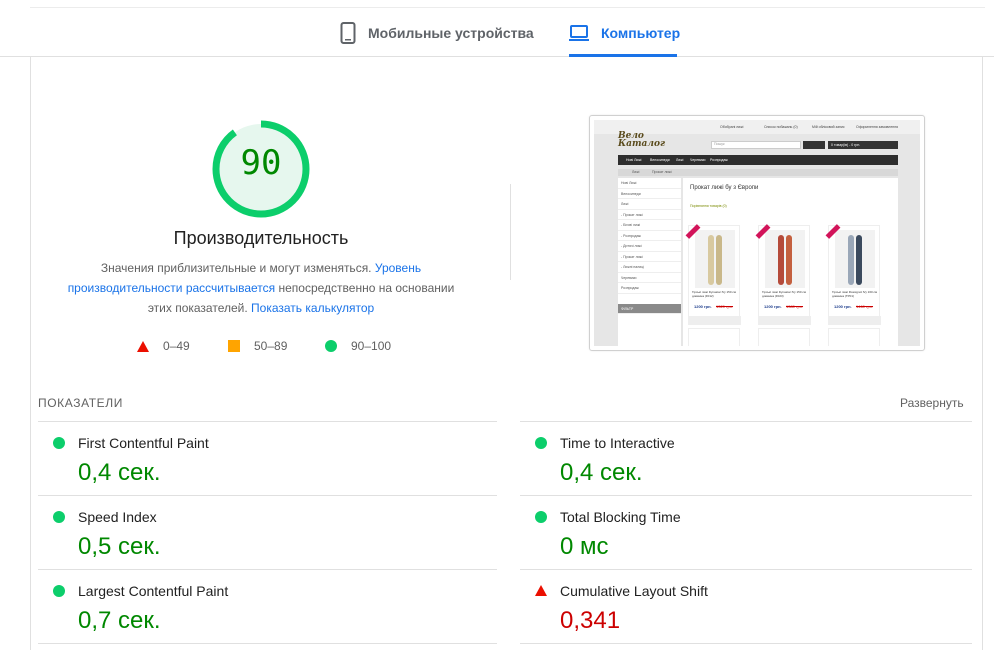 The image size is (994, 650). What do you see at coordinates (117, 517) in the screenshot?
I see `metric-name: Speed Index` at bounding box center [117, 517].